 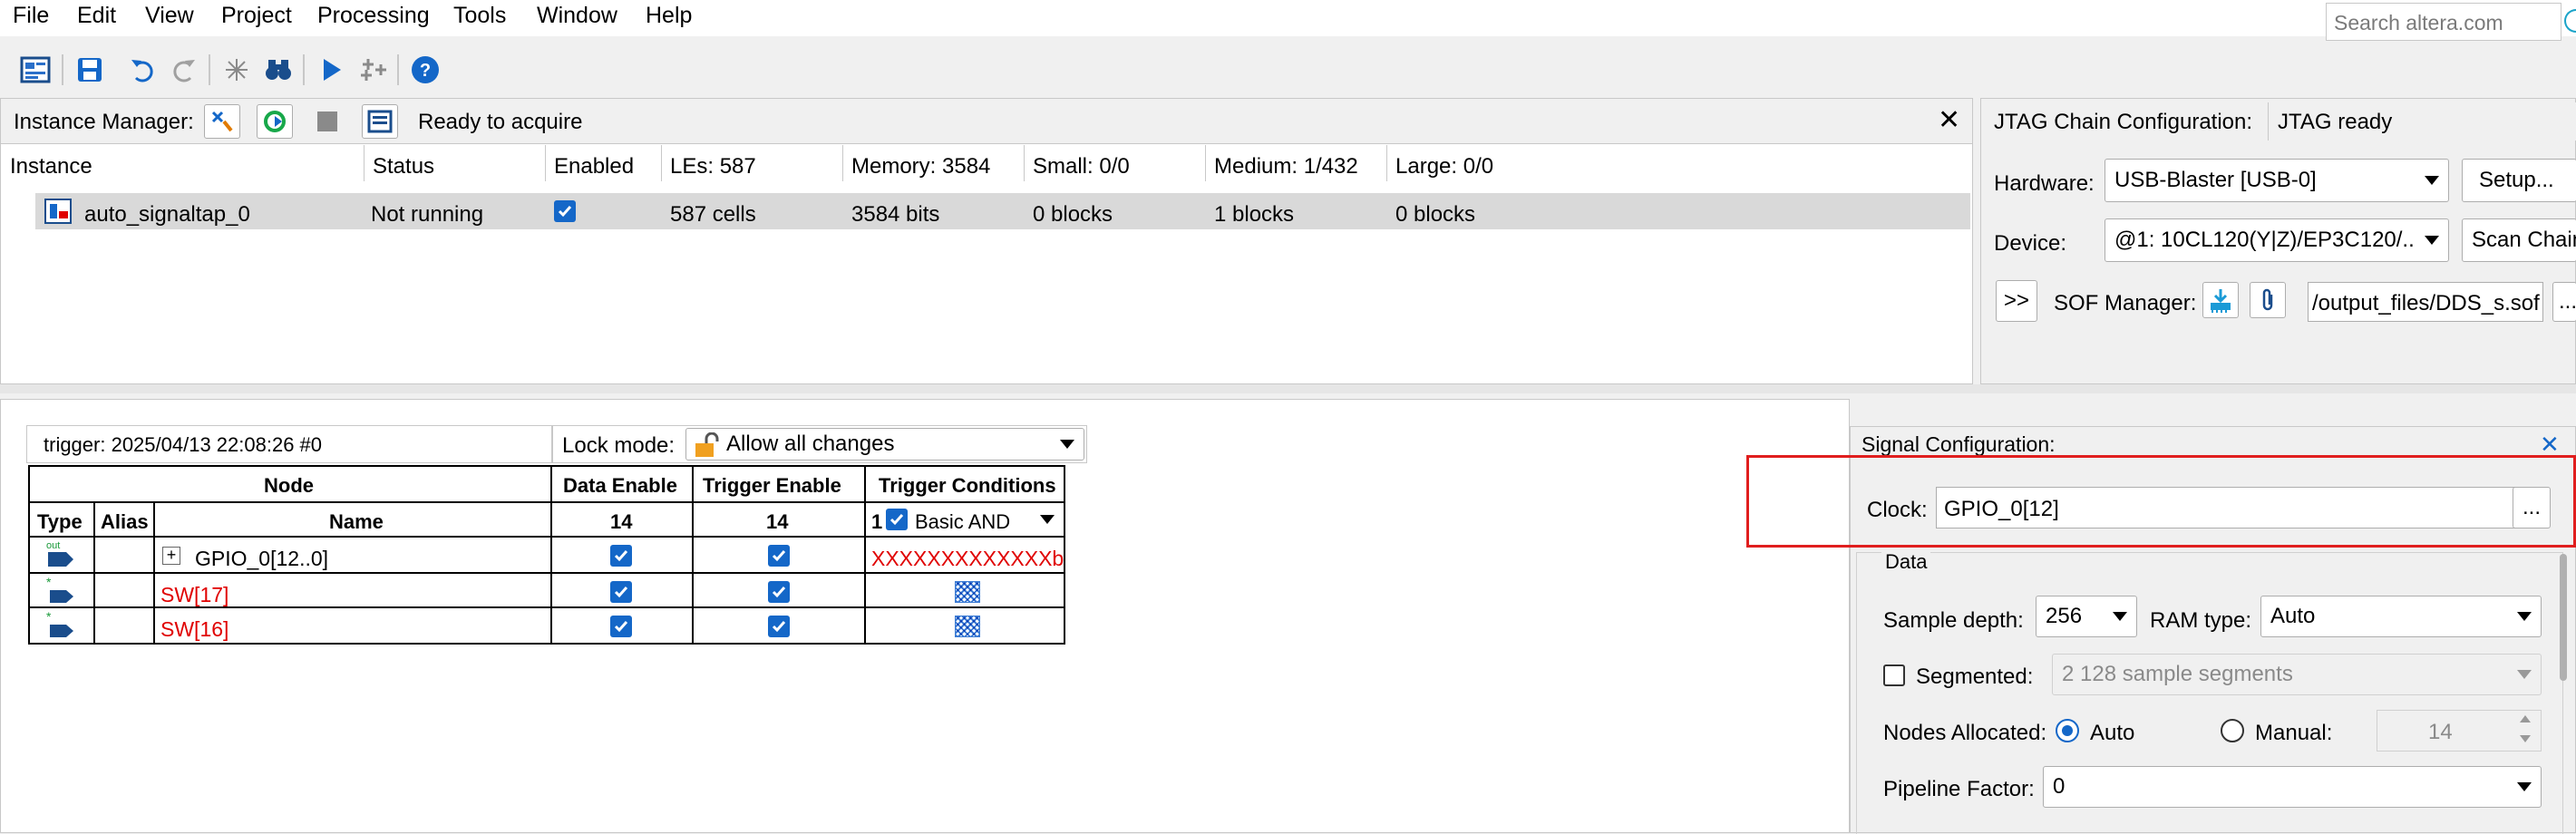 What do you see at coordinates (2563, 617) in the screenshot?
I see `scrollbar-thumb` at bounding box center [2563, 617].